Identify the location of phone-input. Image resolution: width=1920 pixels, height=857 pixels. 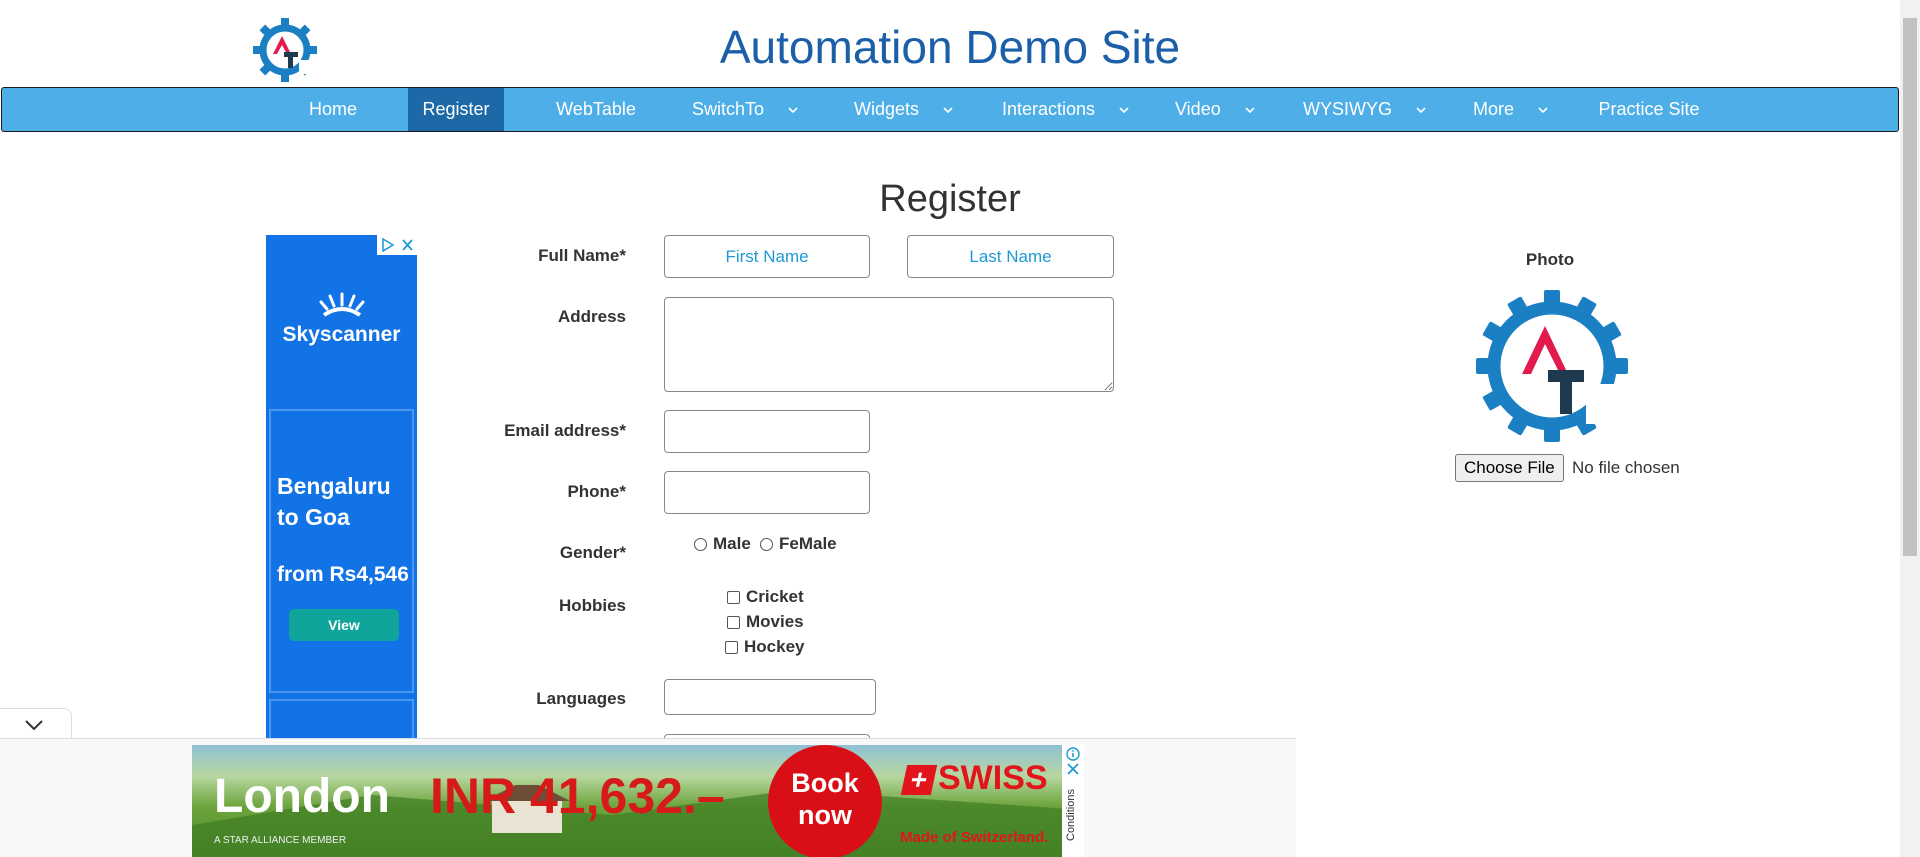
(767, 492).